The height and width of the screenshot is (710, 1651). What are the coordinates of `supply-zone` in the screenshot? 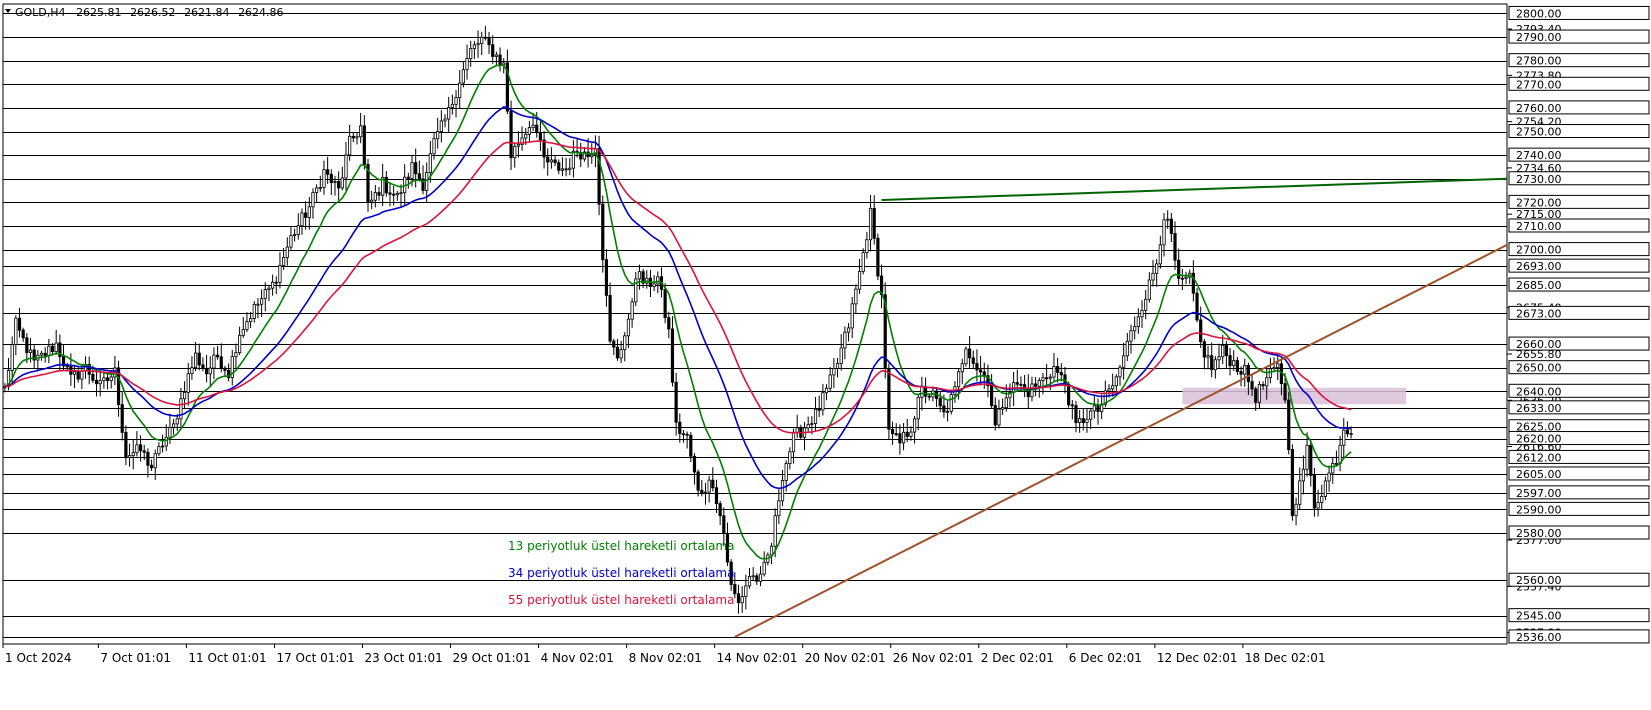 It's located at (1294, 396).